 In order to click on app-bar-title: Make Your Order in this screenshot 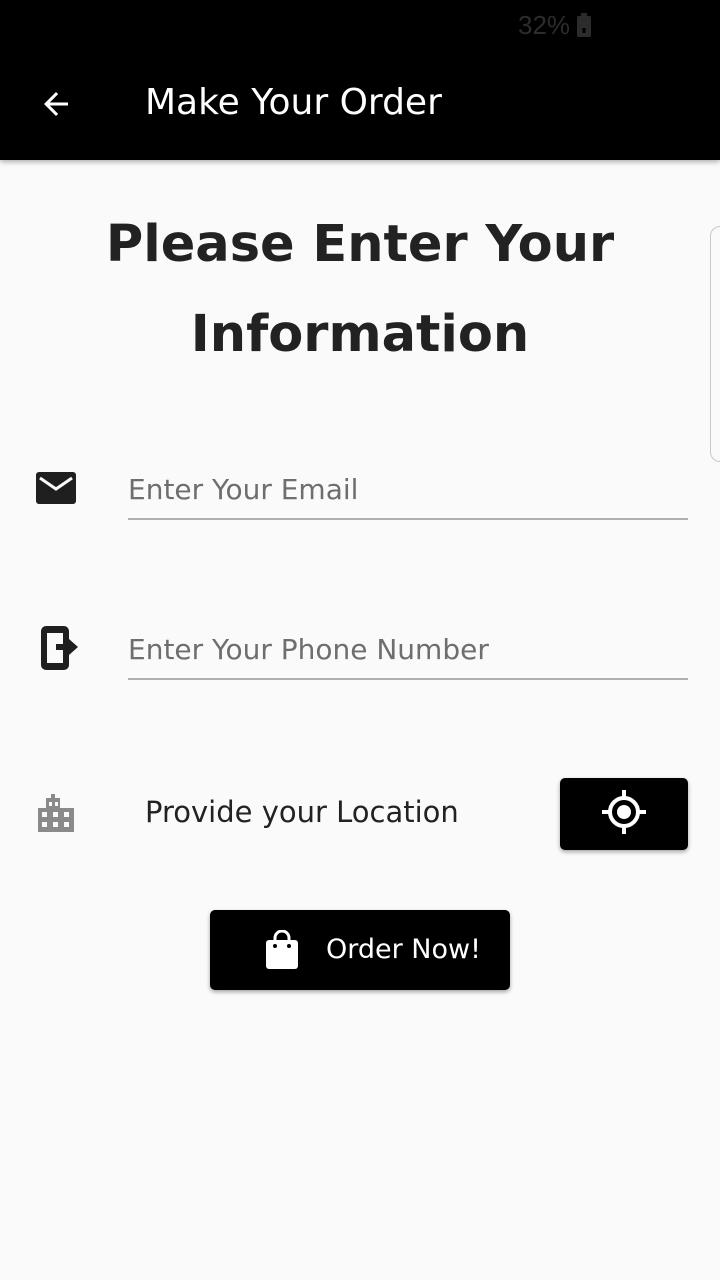, I will do `click(293, 102)`.